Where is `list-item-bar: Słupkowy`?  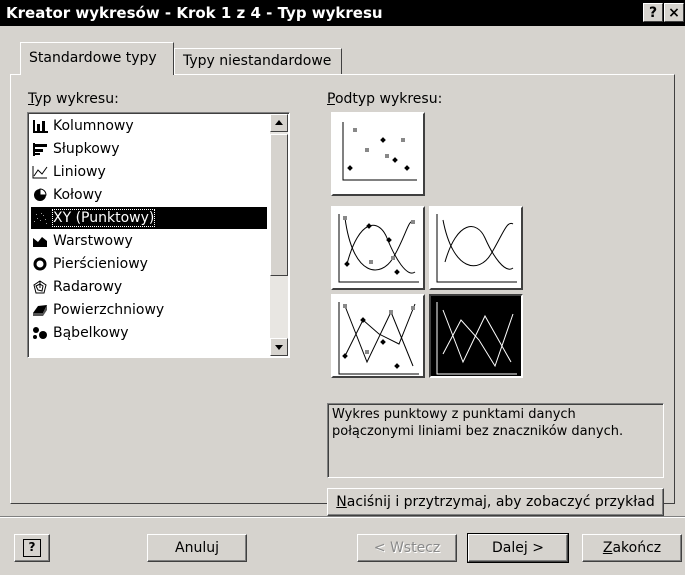
list-item-bar: Słupkowy is located at coordinates (149, 149).